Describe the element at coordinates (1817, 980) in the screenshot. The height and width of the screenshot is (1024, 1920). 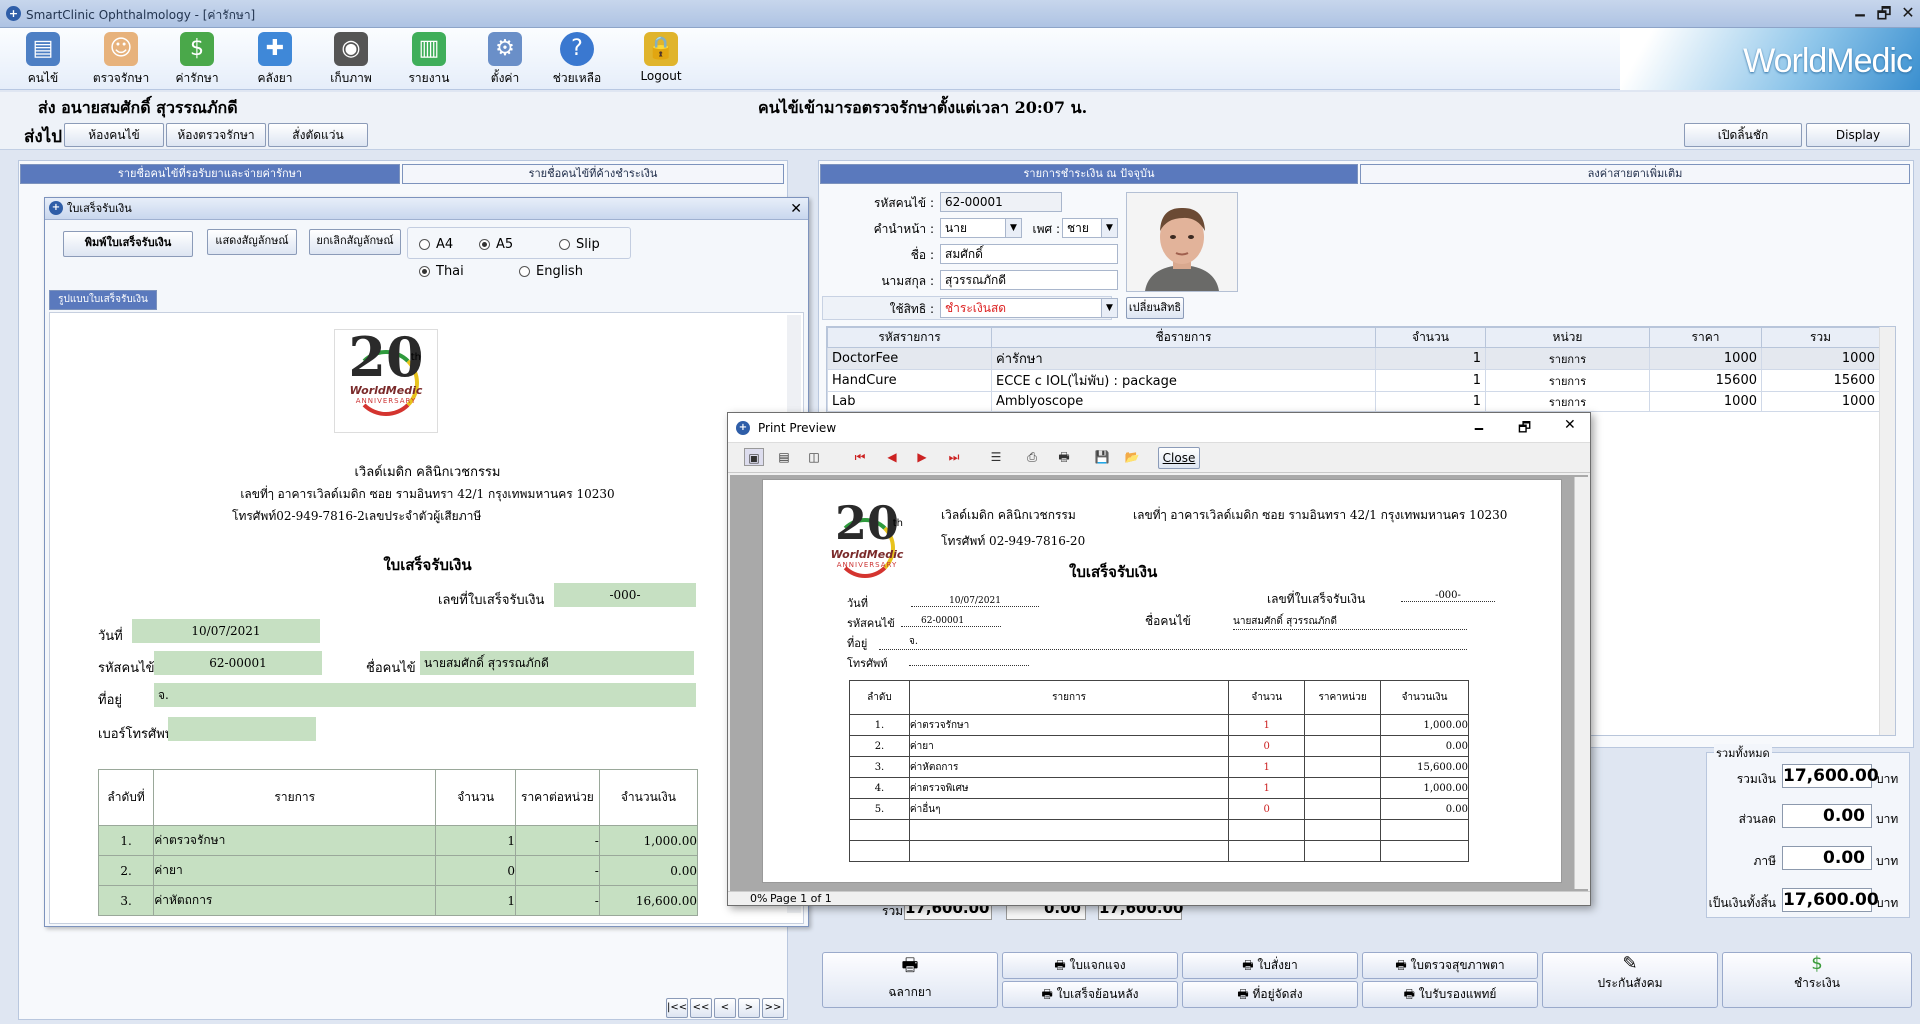
I see `pay-button: $ ชำระเงิน` at that location.